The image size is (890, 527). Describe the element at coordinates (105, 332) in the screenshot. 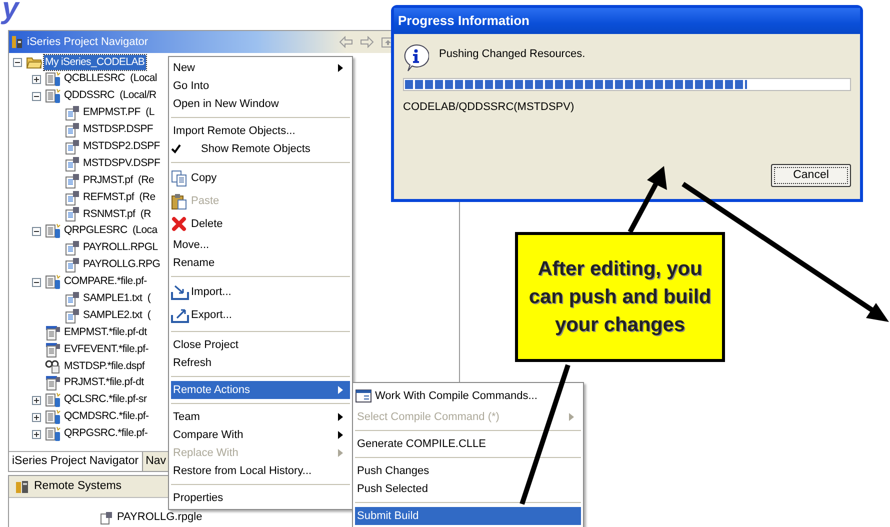

I see `tree-item: EMPMST.*file.pf-dt` at that location.